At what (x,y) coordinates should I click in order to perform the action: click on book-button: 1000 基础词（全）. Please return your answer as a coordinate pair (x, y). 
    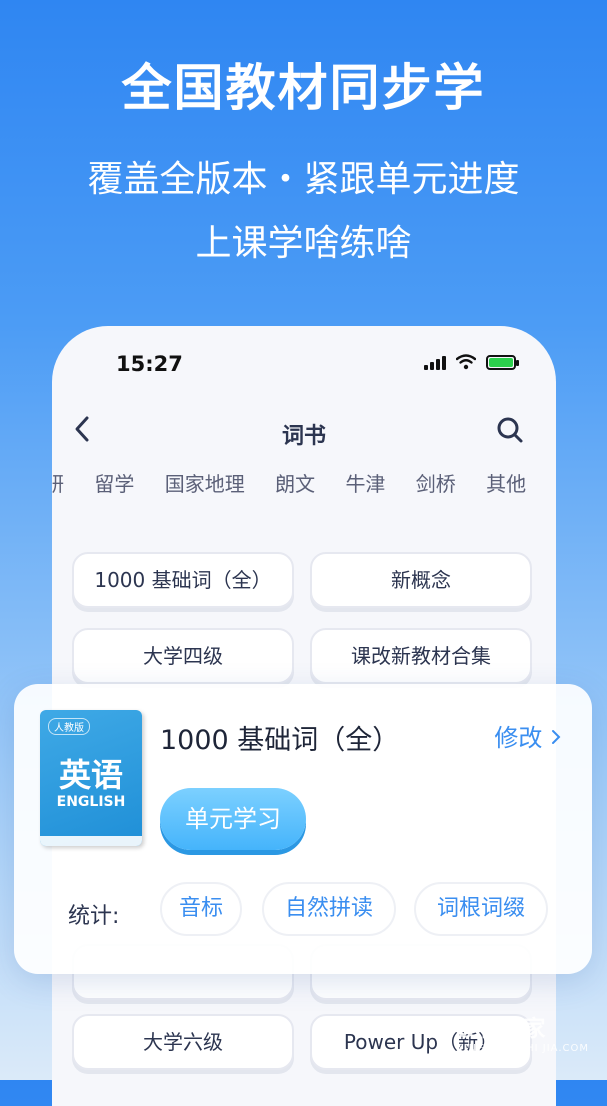
    Looking at the image, I should click on (183, 580).